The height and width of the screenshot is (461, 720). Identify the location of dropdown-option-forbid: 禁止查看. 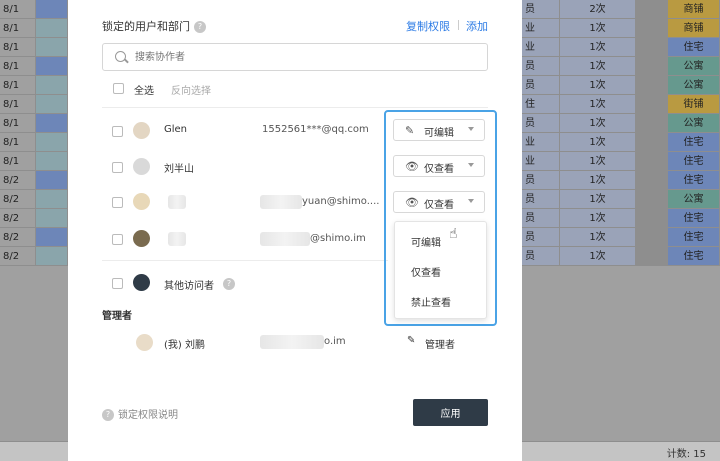
(431, 301).